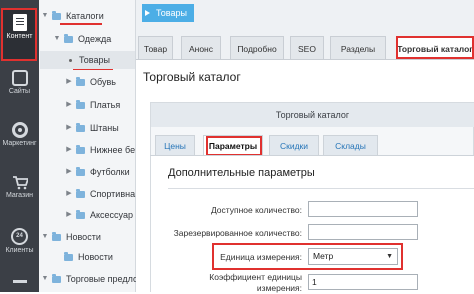  I want to click on tree-item-tshirts: ▶ Футболки, so click(88, 172).